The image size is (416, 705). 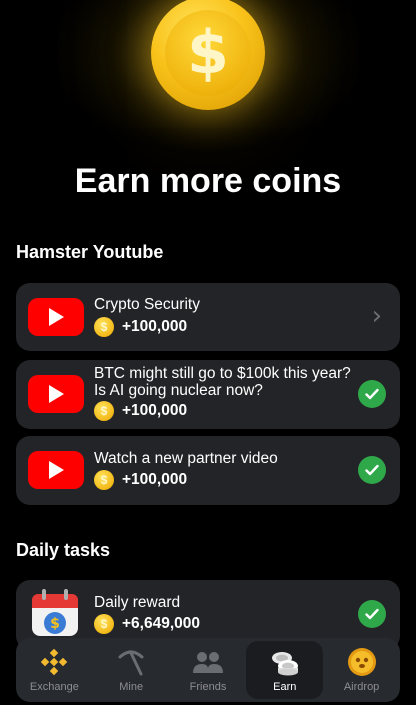 I want to click on nav-label: Mine, so click(x=131, y=687).